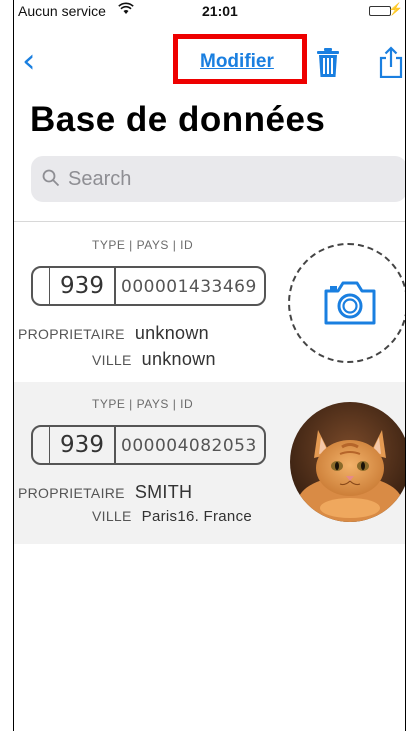  I want to click on city-row: VILLE Paris16. France, so click(172, 516).